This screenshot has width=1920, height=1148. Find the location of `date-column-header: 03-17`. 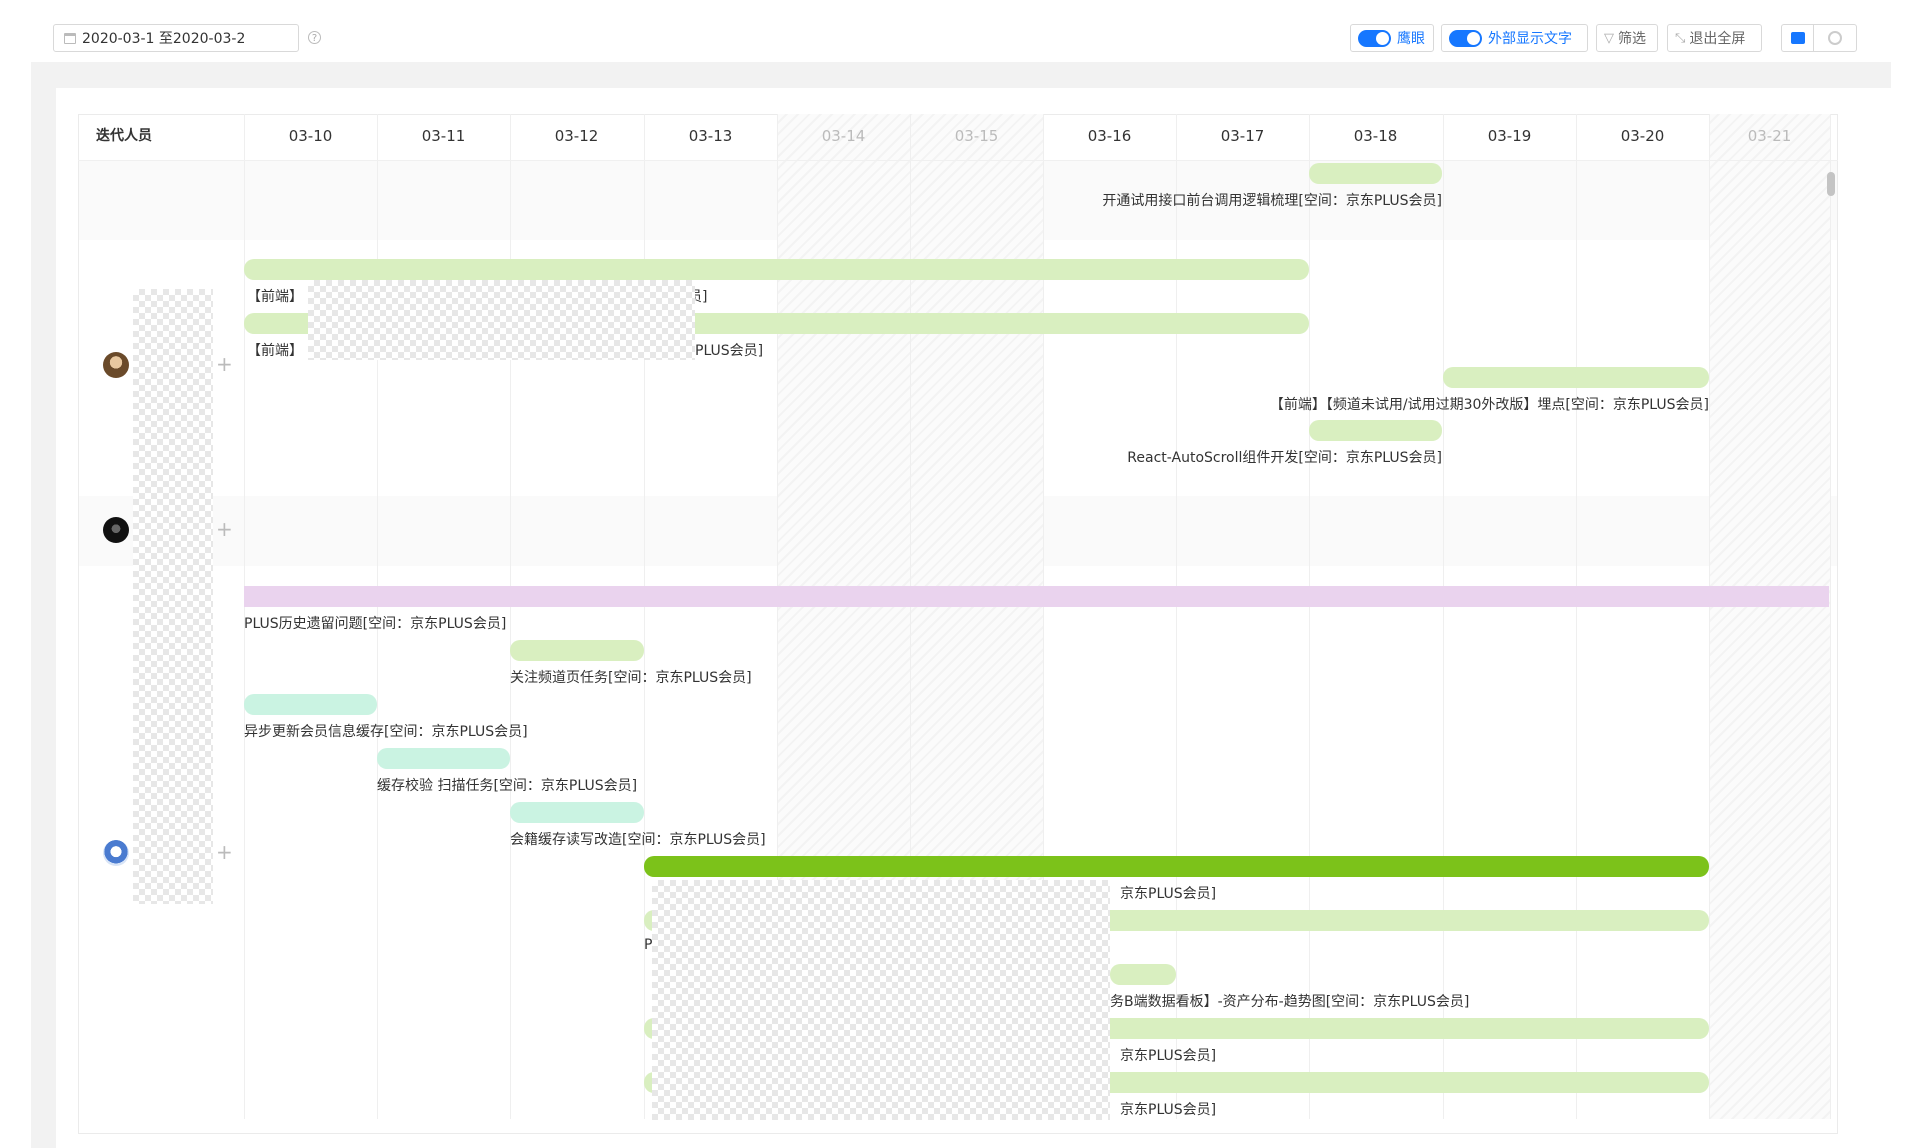

date-column-header: 03-17 is located at coordinates (1242, 136).